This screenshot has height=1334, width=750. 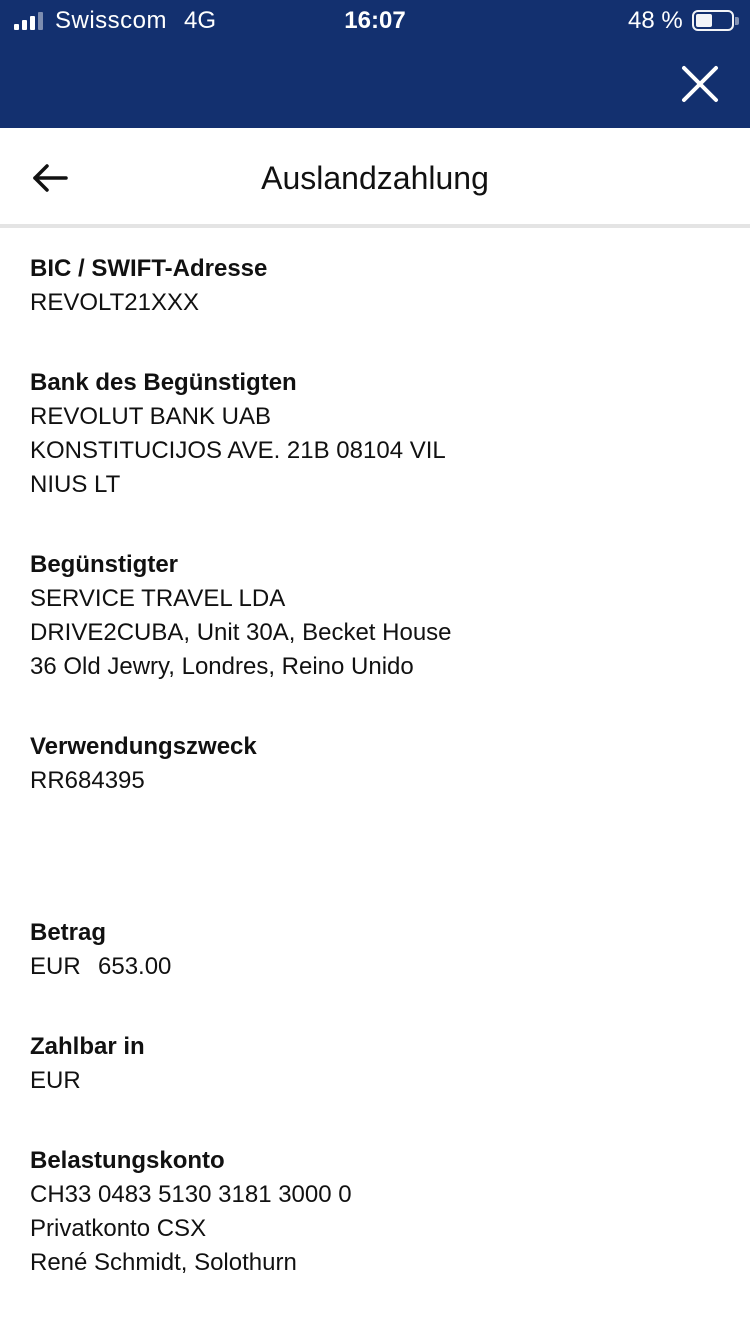 What do you see at coordinates (163, 382) in the screenshot?
I see `field-label: Bank des Begünstigten` at bounding box center [163, 382].